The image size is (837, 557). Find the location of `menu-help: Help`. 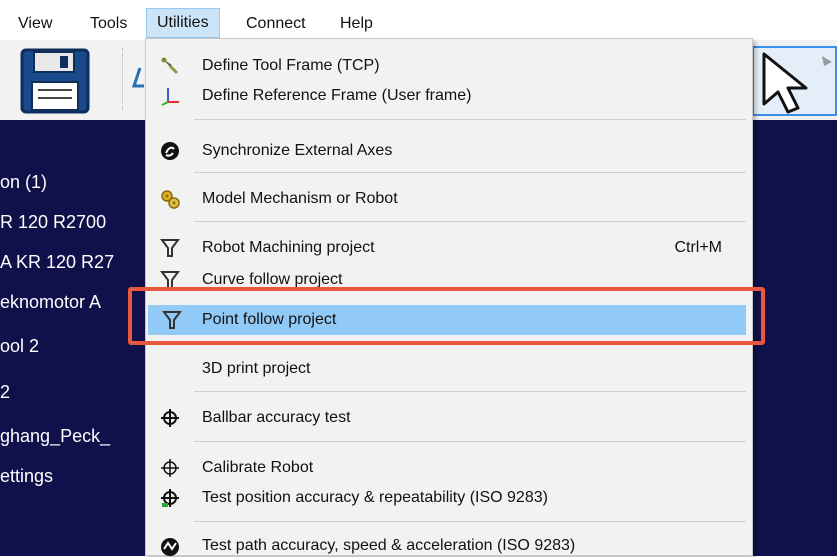

menu-help: Help is located at coordinates (356, 24).